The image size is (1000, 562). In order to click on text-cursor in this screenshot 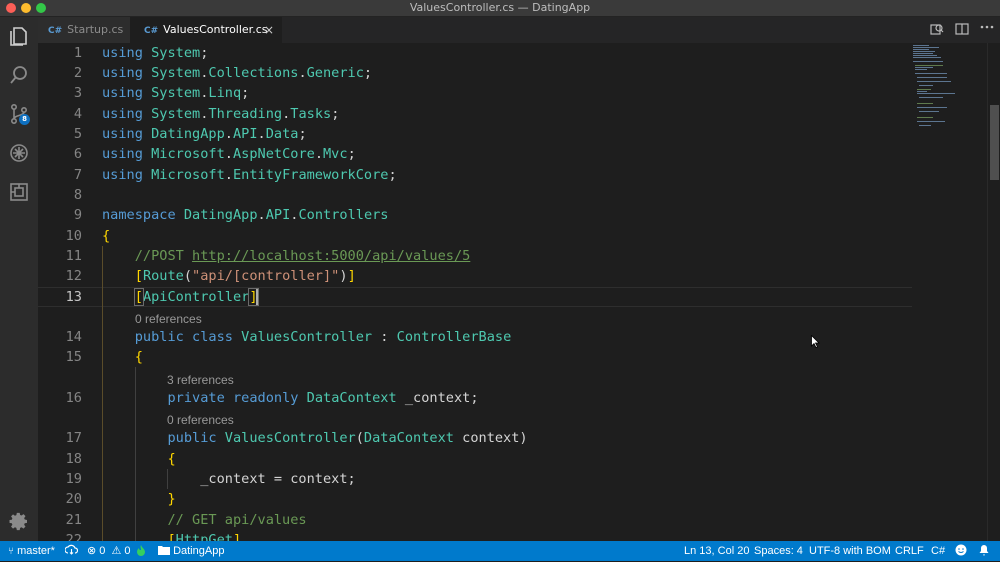, I will do `click(257, 297)`.